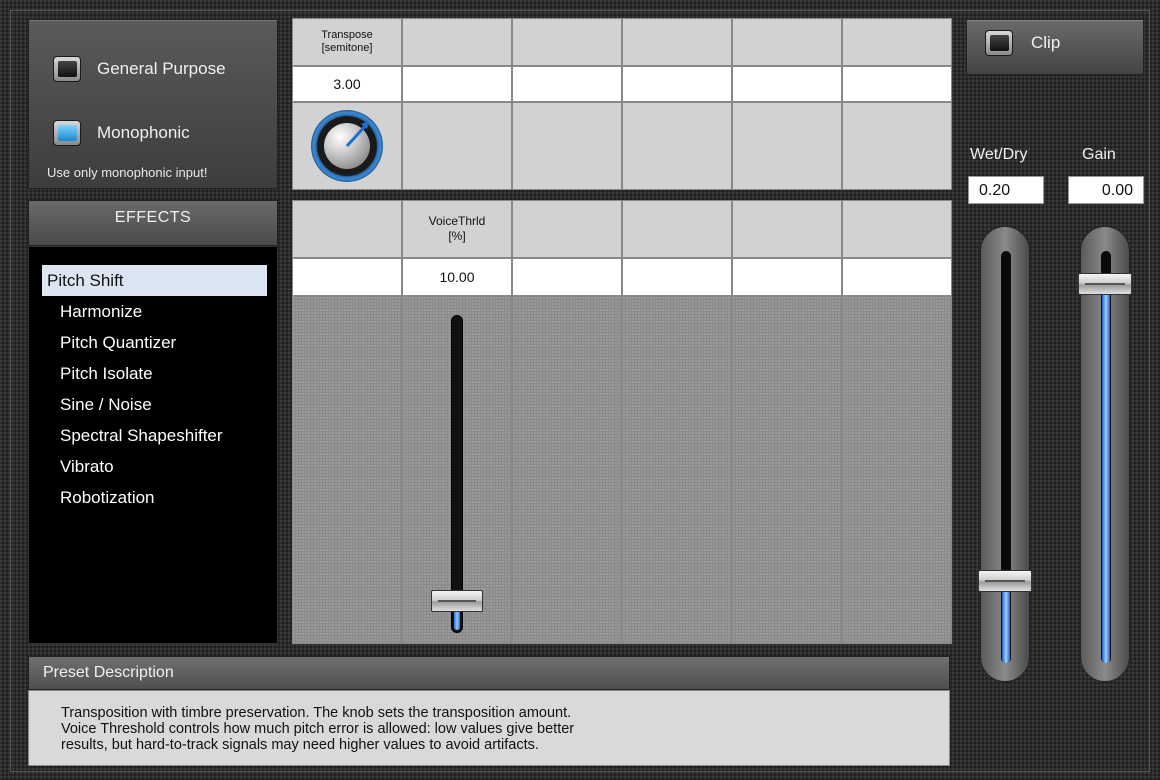  I want to click on gain-fader, so click(1105, 454).